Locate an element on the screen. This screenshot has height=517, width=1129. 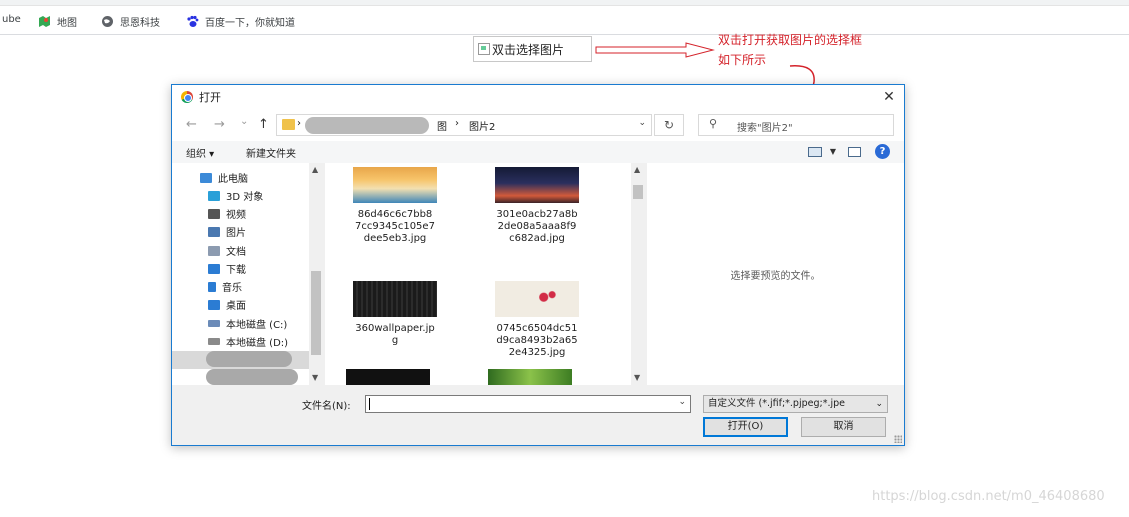
bookmark-label: 地图 is located at coordinates (67, 23).